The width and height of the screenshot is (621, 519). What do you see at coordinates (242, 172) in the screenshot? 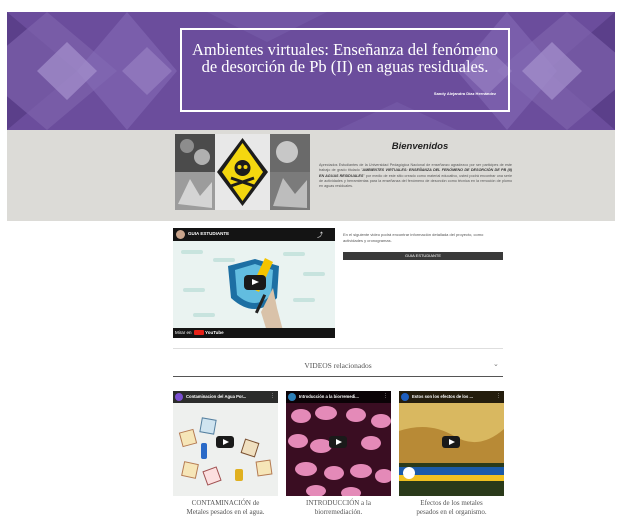
I see `heavy-metals-collage-image` at bounding box center [242, 172].